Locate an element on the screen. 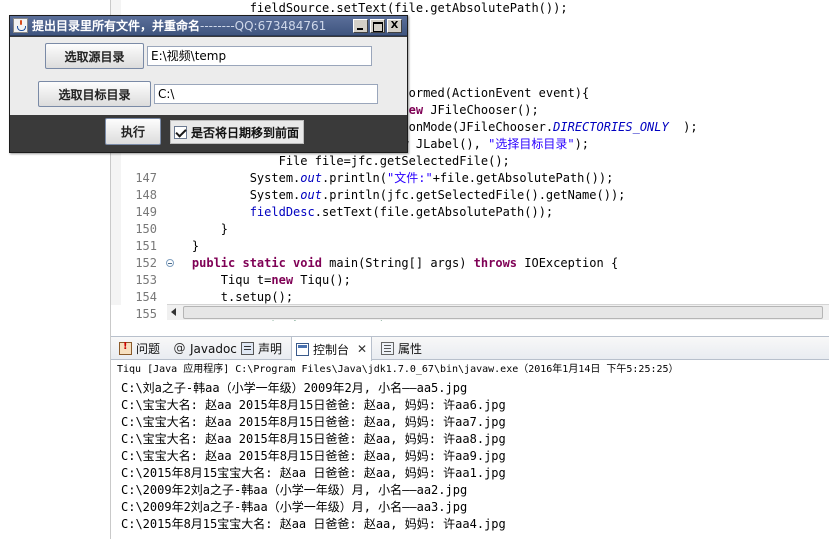 The image size is (829, 539). code-token: throws is located at coordinates (495, 263).